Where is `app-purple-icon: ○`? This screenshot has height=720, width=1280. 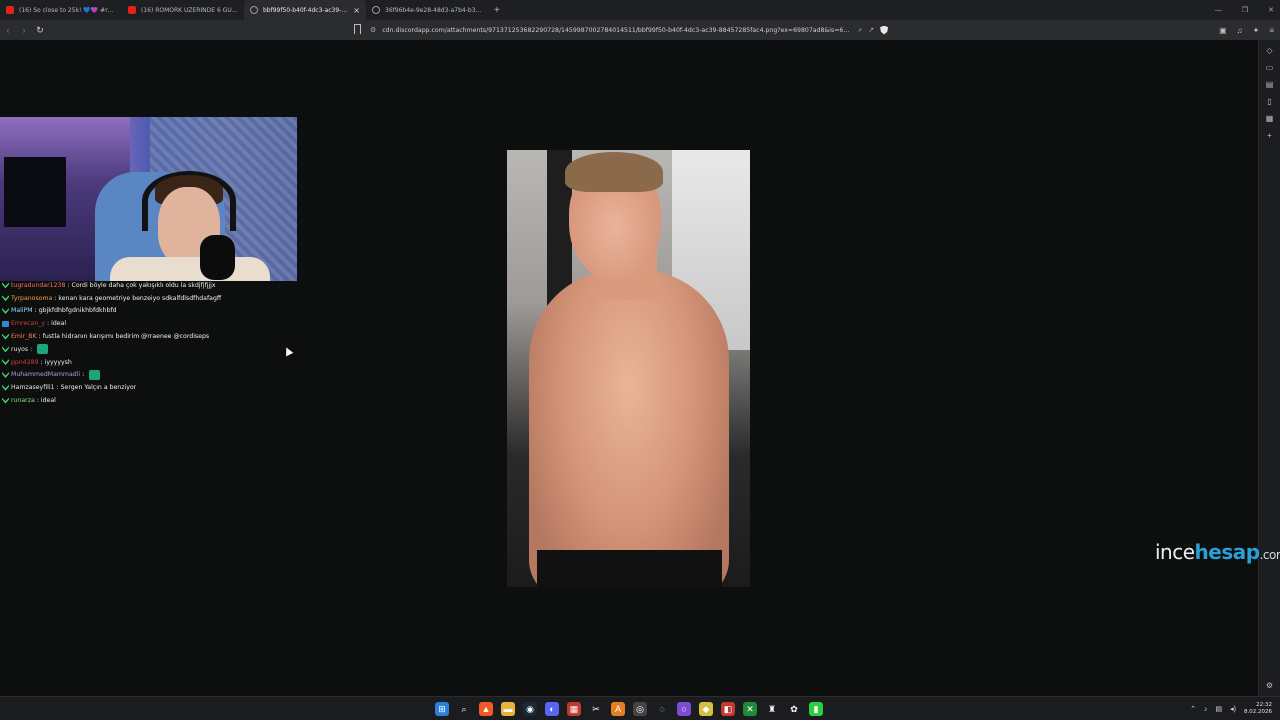
app-purple-icon: ○ is located at coordinates (684, 709).